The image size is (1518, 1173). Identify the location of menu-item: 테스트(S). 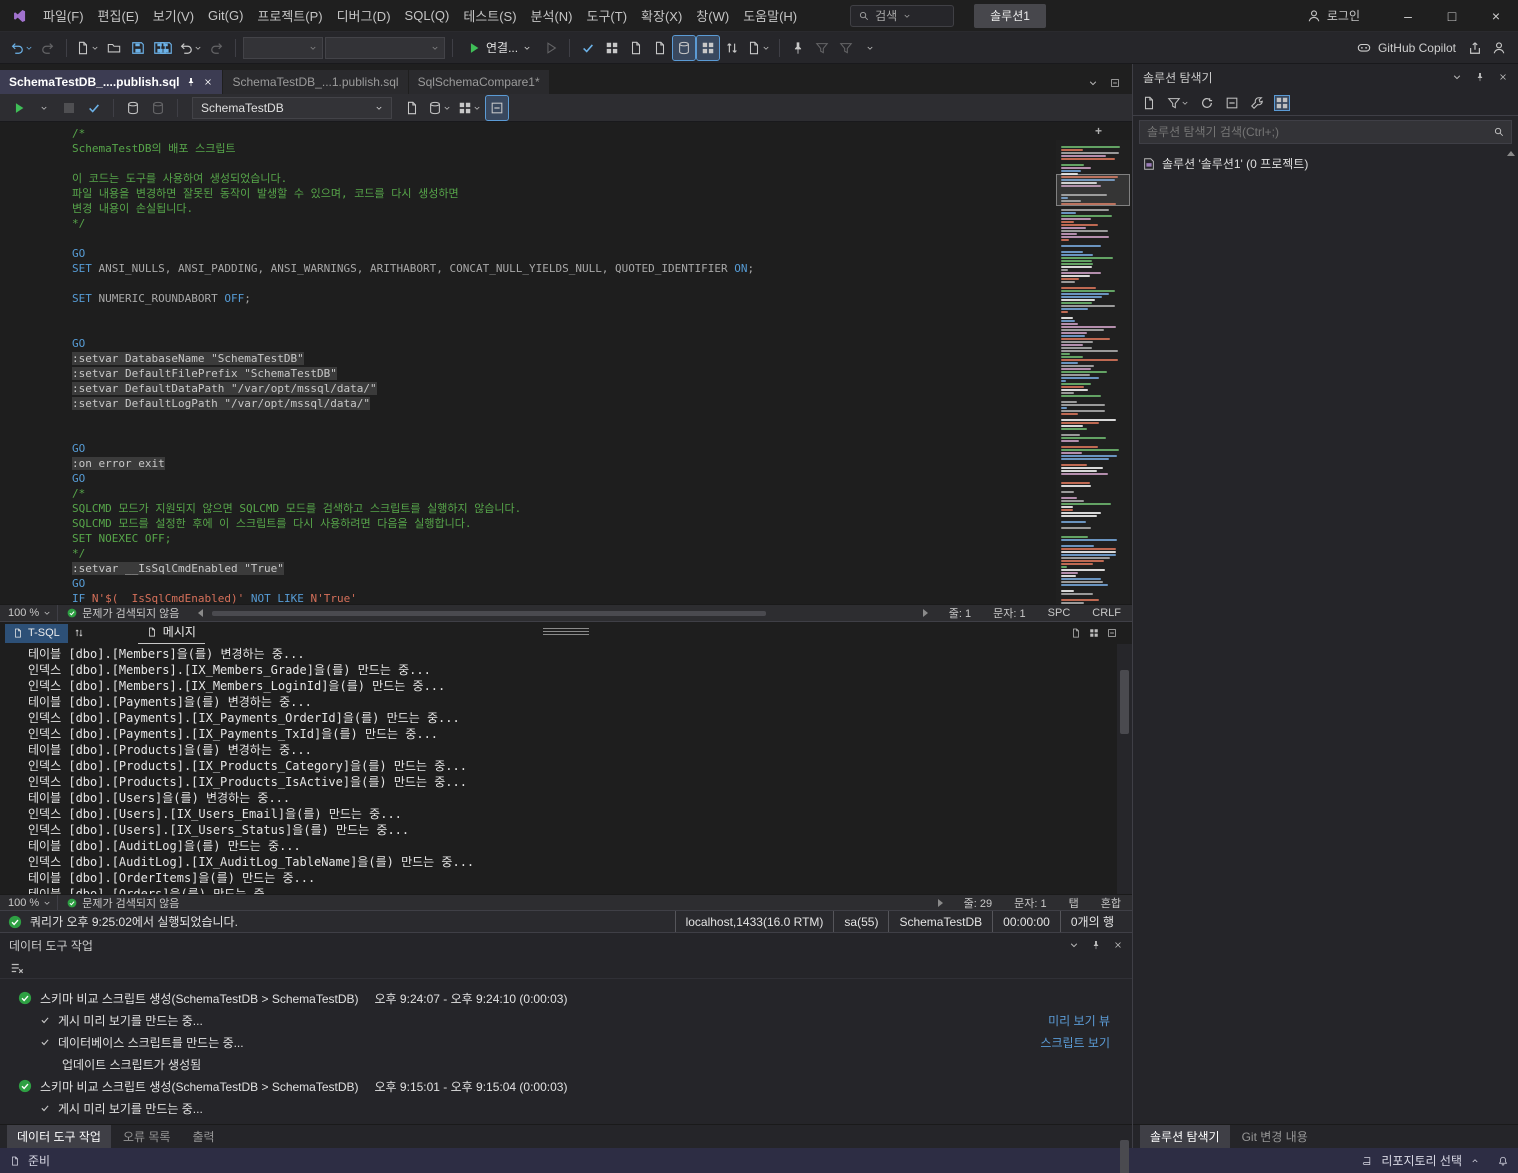
(489, 15).